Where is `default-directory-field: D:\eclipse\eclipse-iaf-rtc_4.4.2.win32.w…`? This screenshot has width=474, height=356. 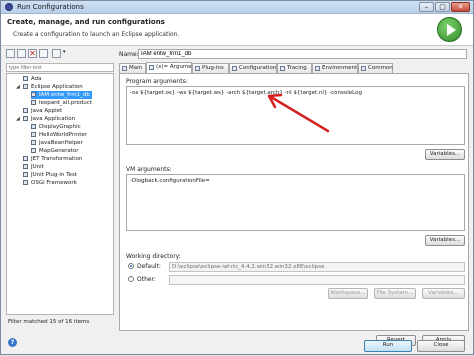 default-directory-field: D:\eclipse\eclipse-iaf-rtc_4.4.2.win32.w… is located at coordinates (317, 267).